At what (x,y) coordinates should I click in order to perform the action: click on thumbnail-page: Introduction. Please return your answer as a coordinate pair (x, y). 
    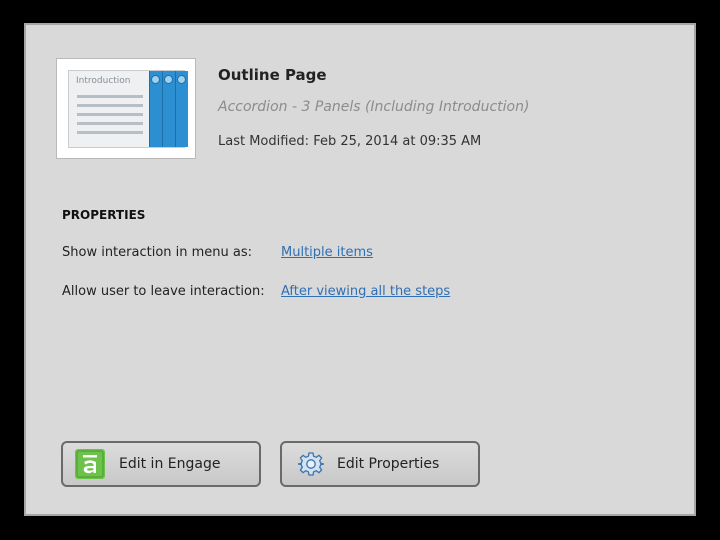
    Looking at the image, I should click on (128, 109).